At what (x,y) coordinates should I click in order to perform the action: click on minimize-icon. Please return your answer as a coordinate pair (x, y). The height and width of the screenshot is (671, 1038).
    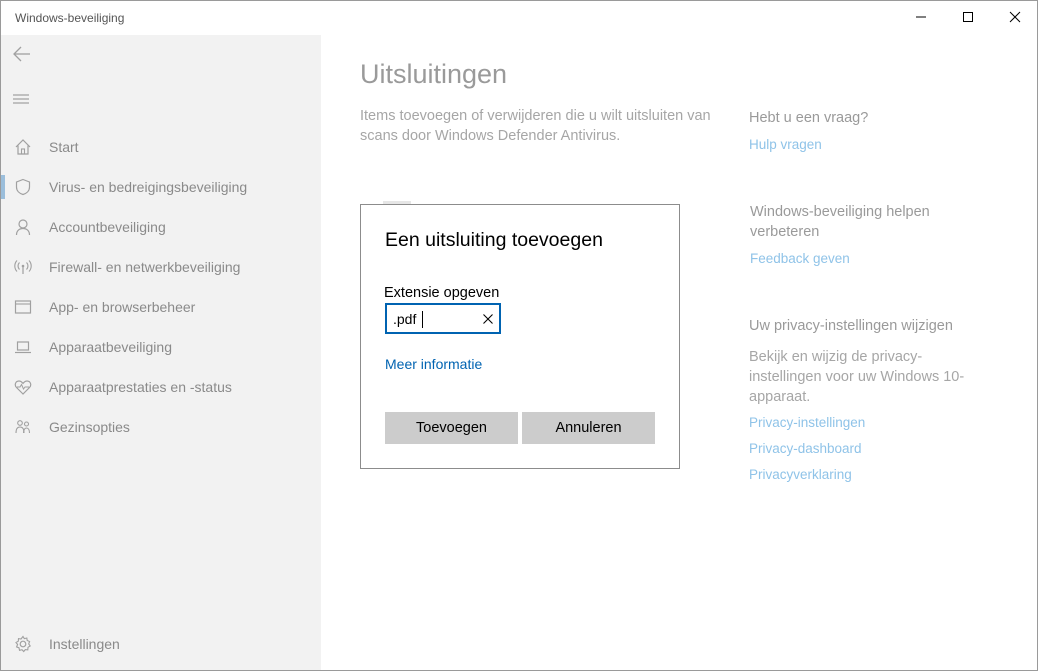
    Looking at the image, I should click on (921, 17).